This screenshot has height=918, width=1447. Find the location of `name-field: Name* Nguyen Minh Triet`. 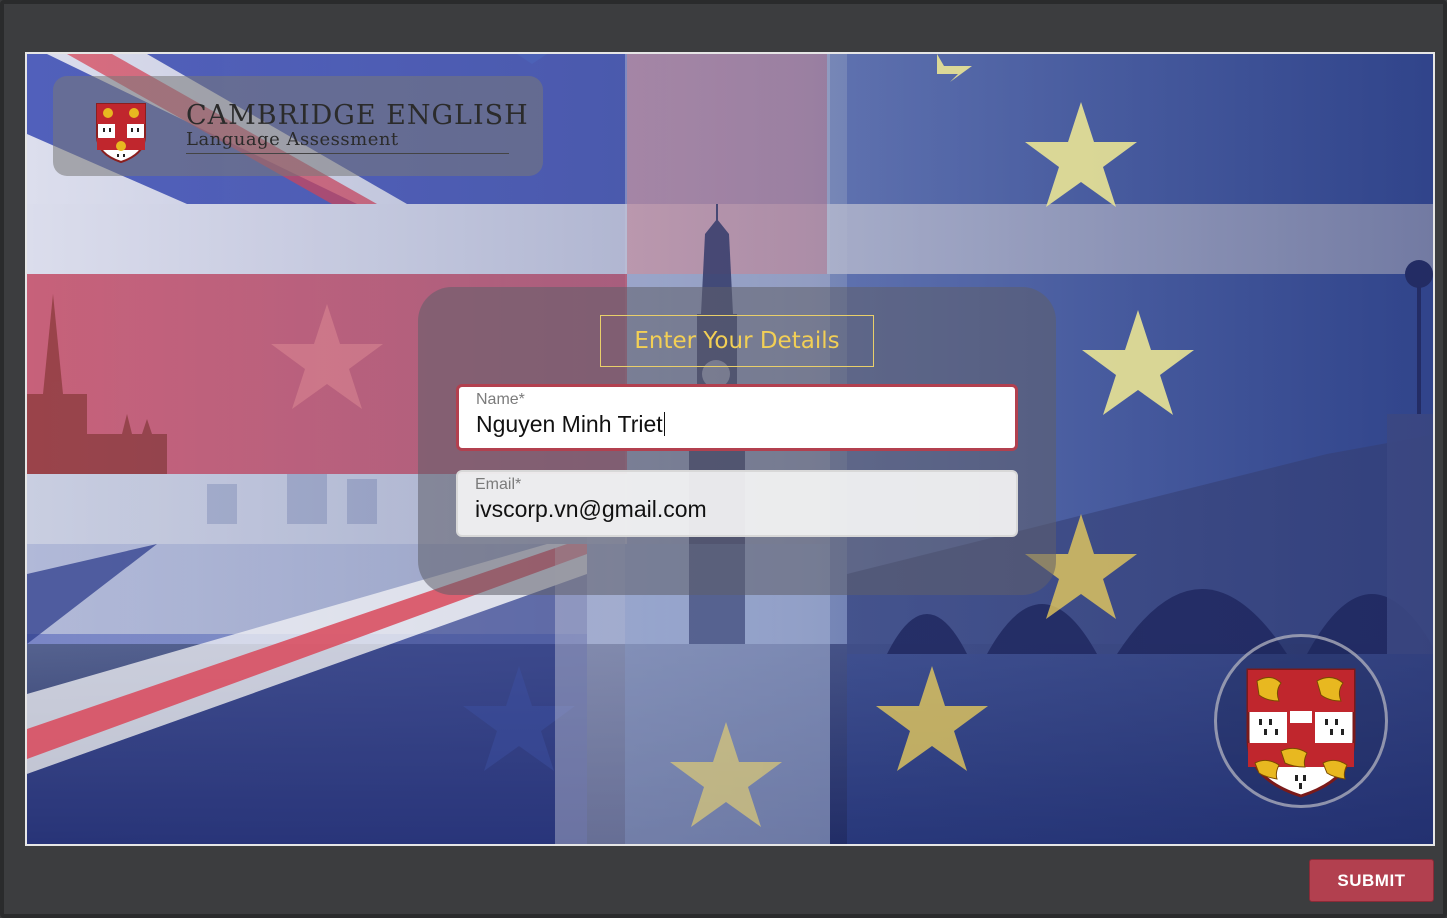

name-field: Name* Nguyen Minh Triet is located at coordinates (737, 417).